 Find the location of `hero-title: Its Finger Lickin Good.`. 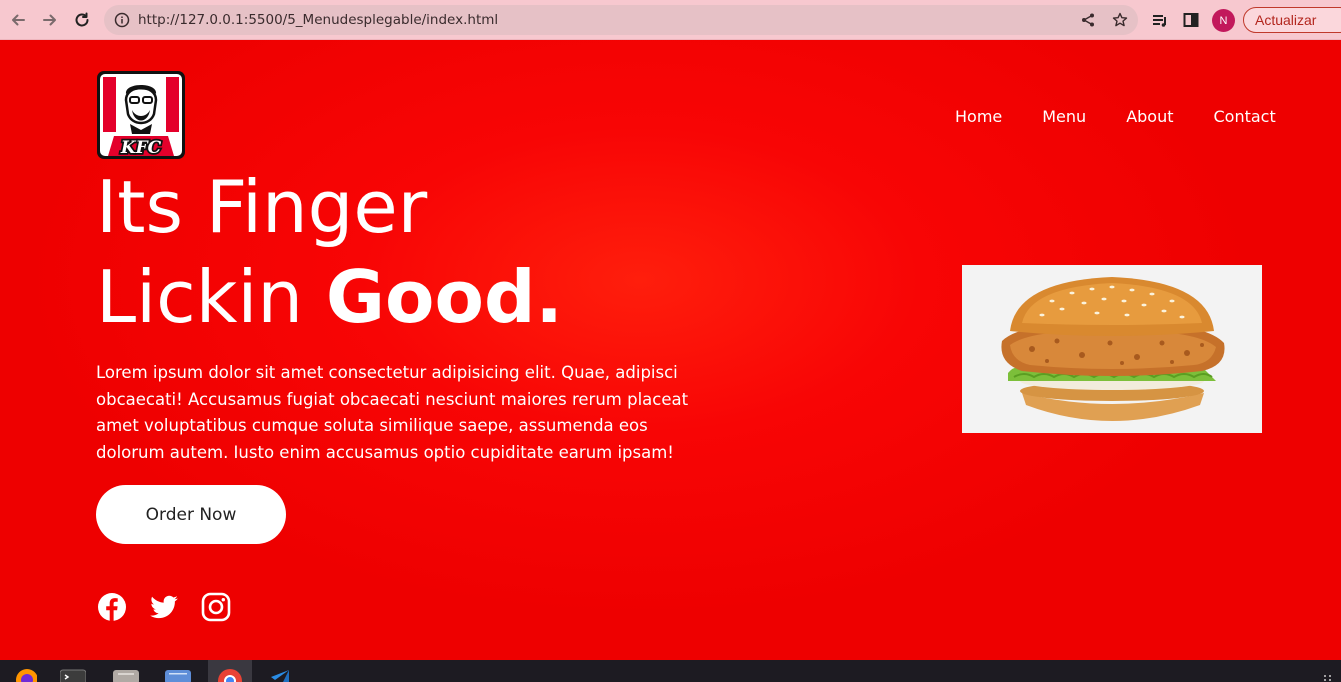

hero-title: Its Finger Lickin Good. is located at coordinates (329, 252).